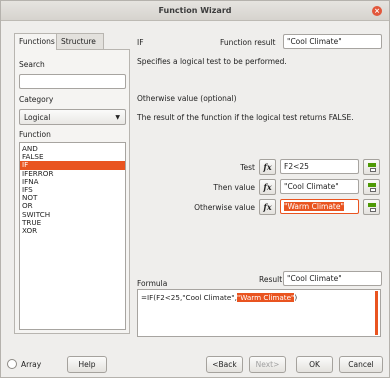  What do you see at coordinates (72, 117) in the screenshot?
I see `category-select: Logical ▼` at bounding box center [72, 117].